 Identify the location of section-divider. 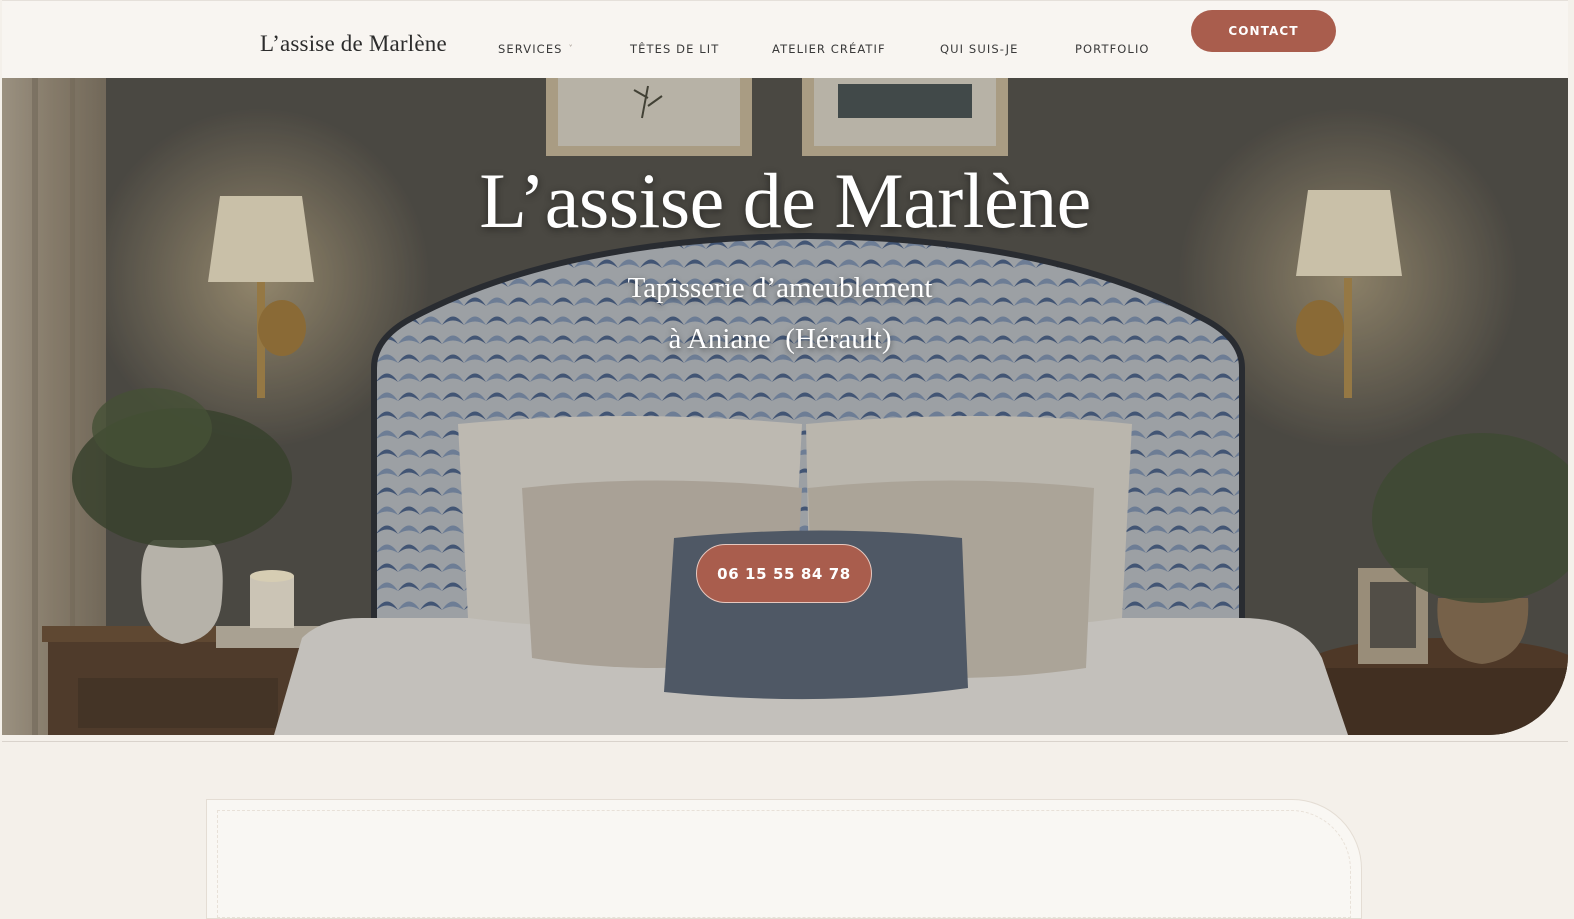
(785, 741).